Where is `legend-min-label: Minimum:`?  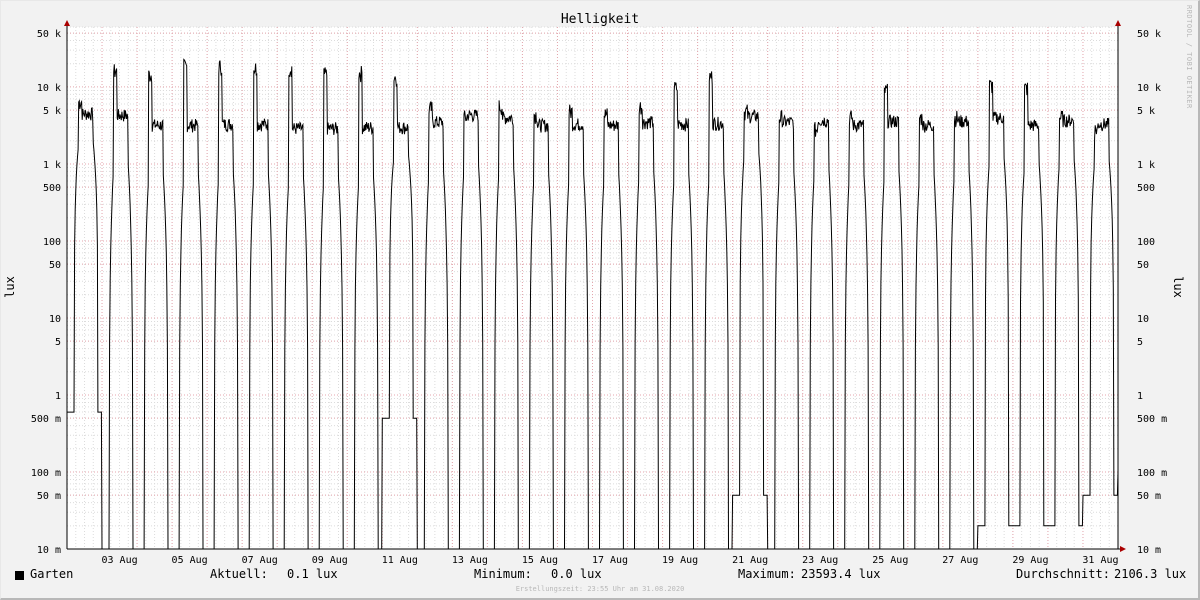
legend-min-label: Minimum: is located at coordinates (503, 574).